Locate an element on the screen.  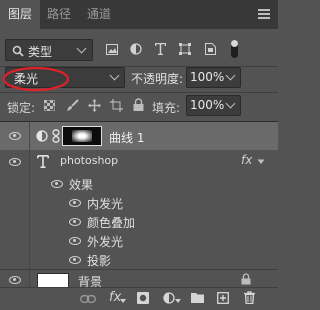
layer-row-text: photoshop fx is located at coordinates (139, 162).